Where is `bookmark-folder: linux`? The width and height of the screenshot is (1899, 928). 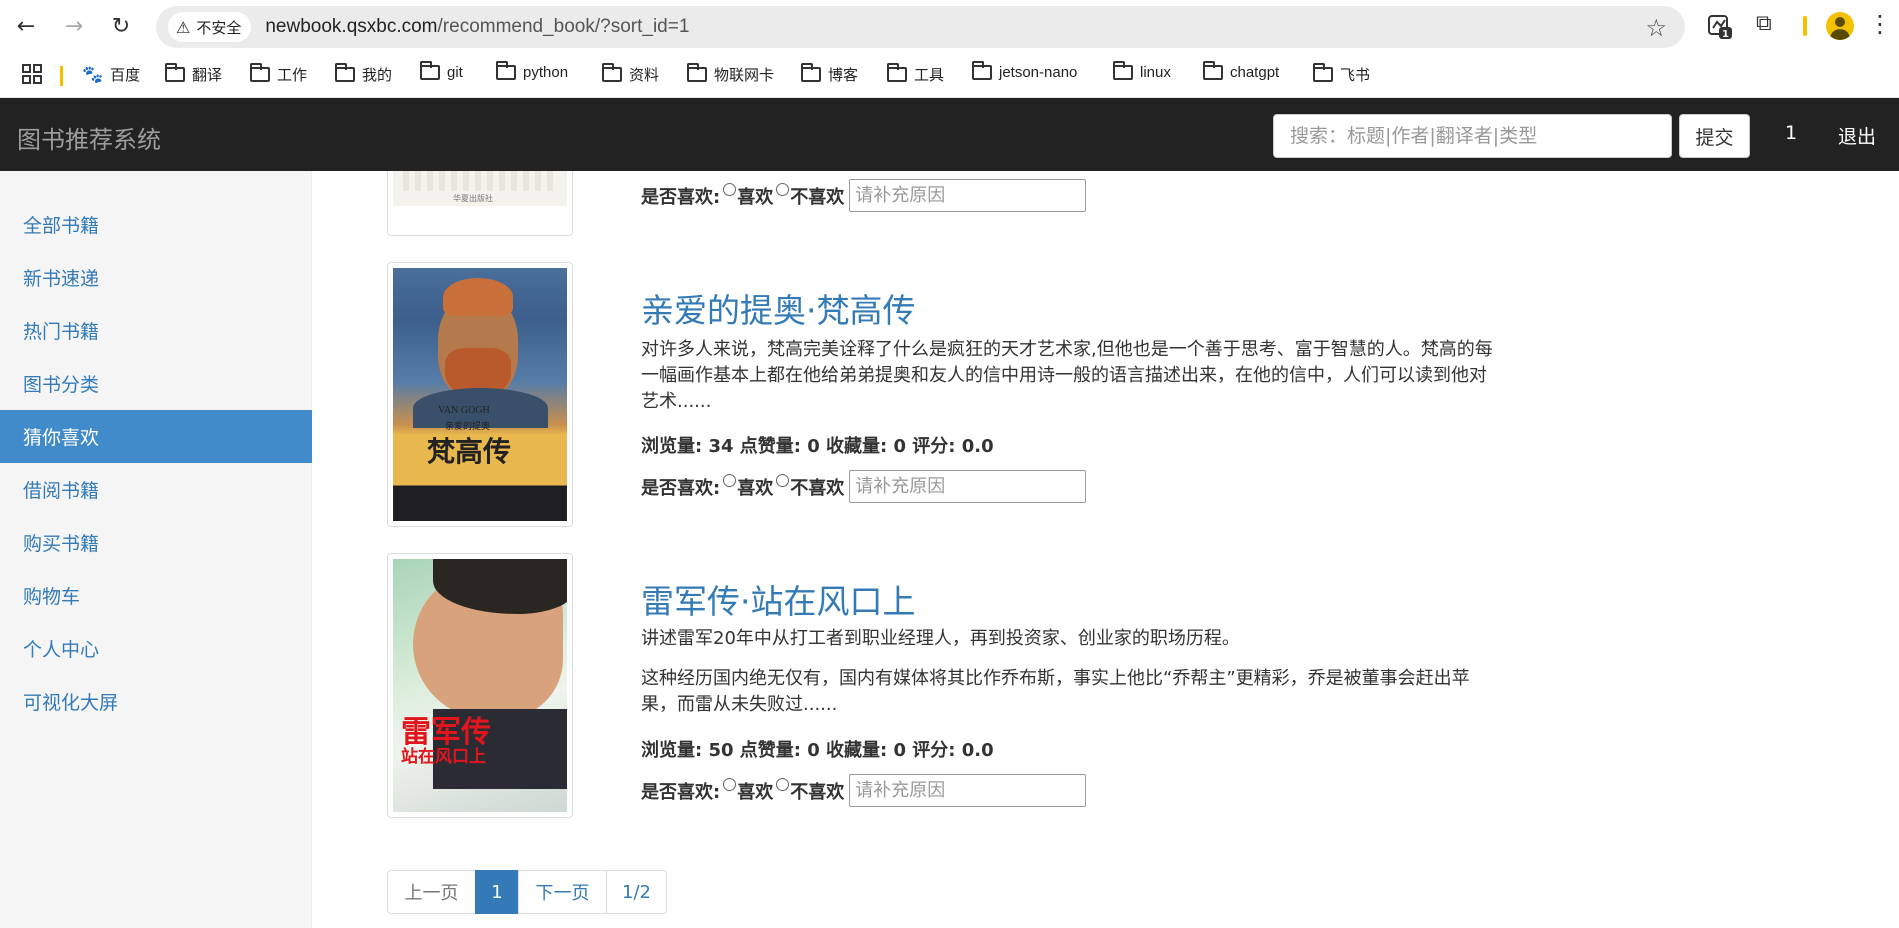
bookmark-folder: linux is located at coordinates (1142, 71).